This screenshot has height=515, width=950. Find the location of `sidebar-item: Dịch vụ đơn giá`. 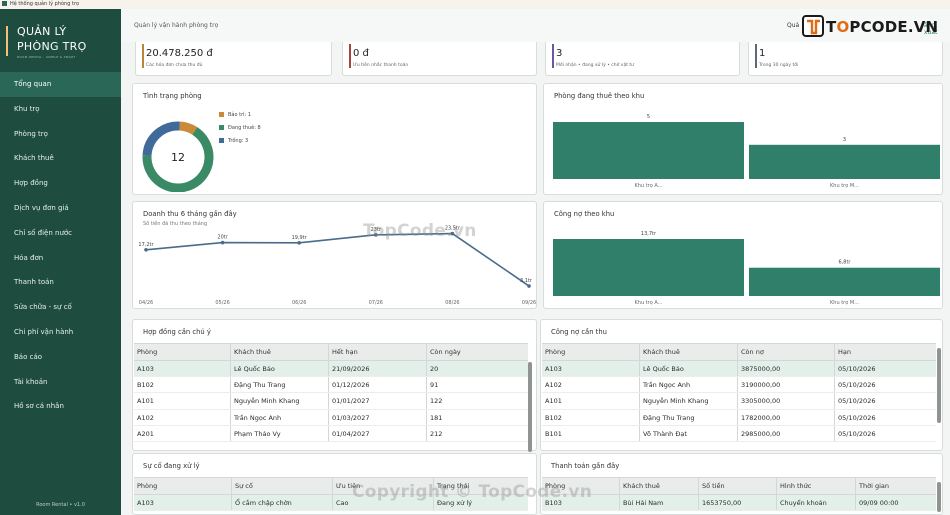

sidebar-item: Dịch vụ đơn giá is located at coordinates (60, 208).